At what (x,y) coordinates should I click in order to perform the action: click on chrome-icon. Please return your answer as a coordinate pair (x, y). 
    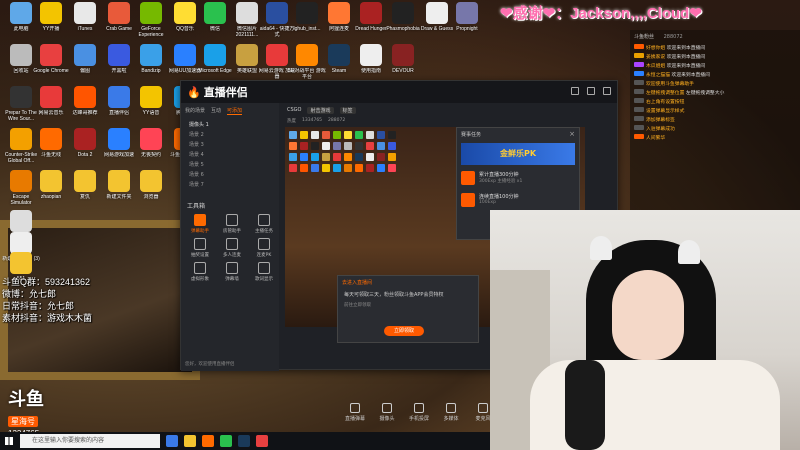
    Looking at the image, I should click on (262, 441).